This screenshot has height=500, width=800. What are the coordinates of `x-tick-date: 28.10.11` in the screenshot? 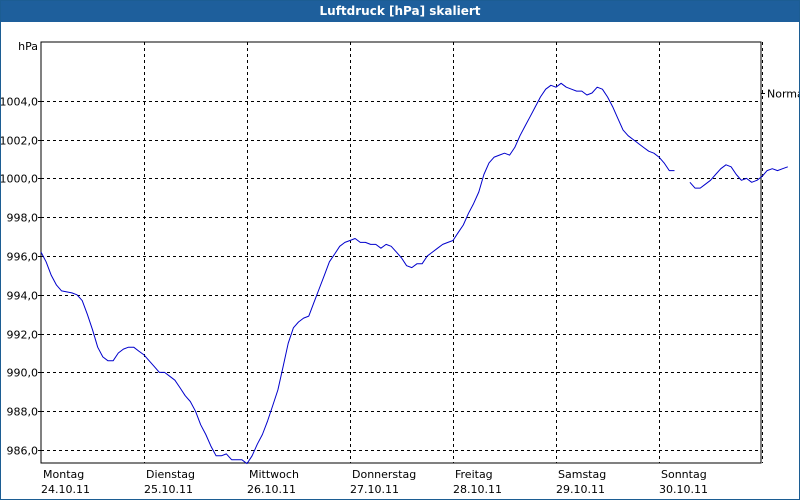 It's located at (477, 489).